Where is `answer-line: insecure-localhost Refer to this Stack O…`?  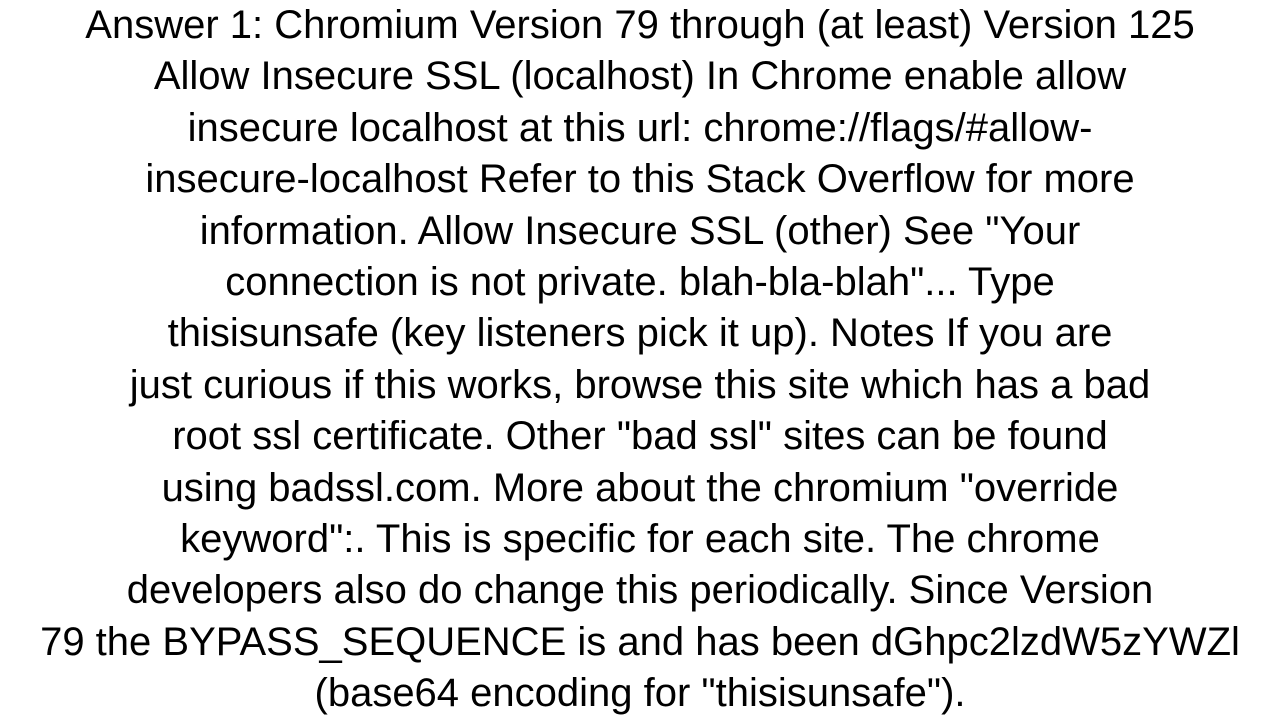 answer-line: insecure-localhost Refer to this Stack O… is located at coordinates (640, 179).